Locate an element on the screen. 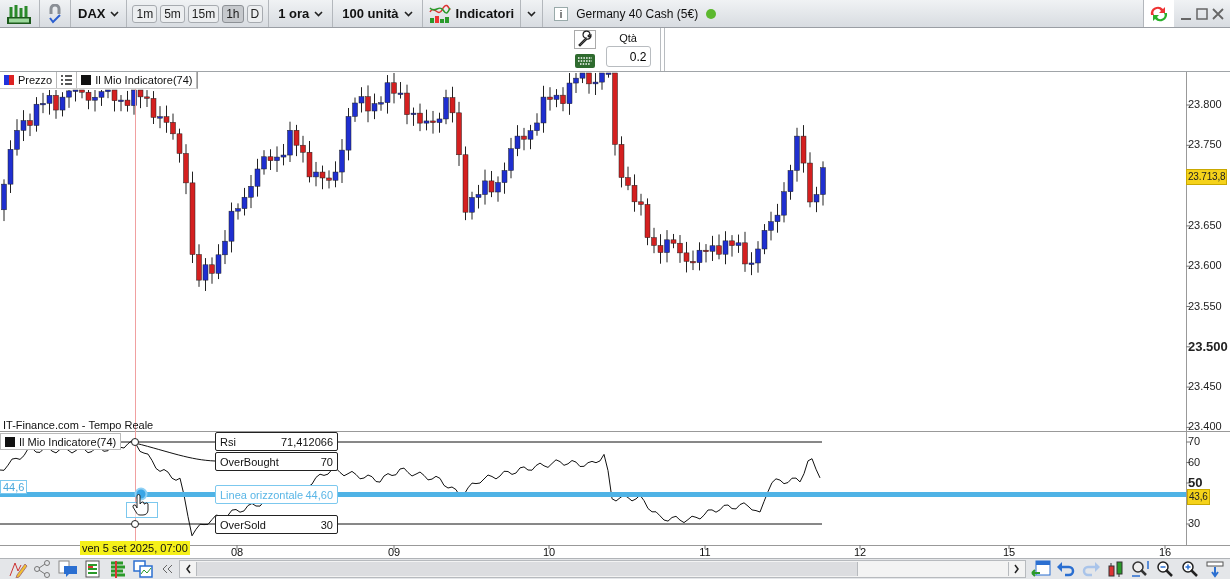  timeframe-button: 15m is located at coordinates (203, 13).